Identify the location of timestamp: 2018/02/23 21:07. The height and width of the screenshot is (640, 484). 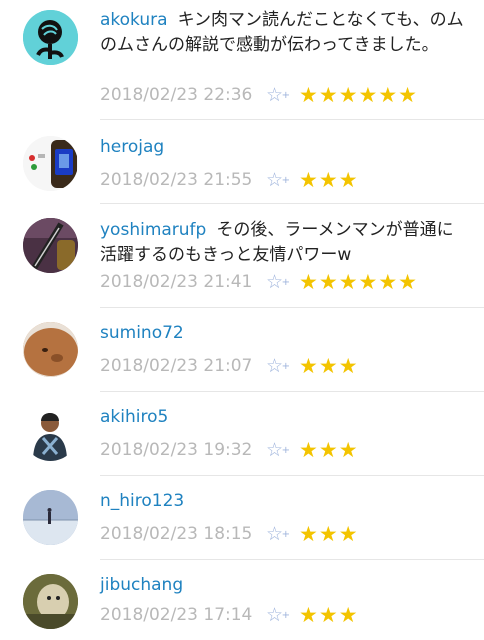
(176, 366).